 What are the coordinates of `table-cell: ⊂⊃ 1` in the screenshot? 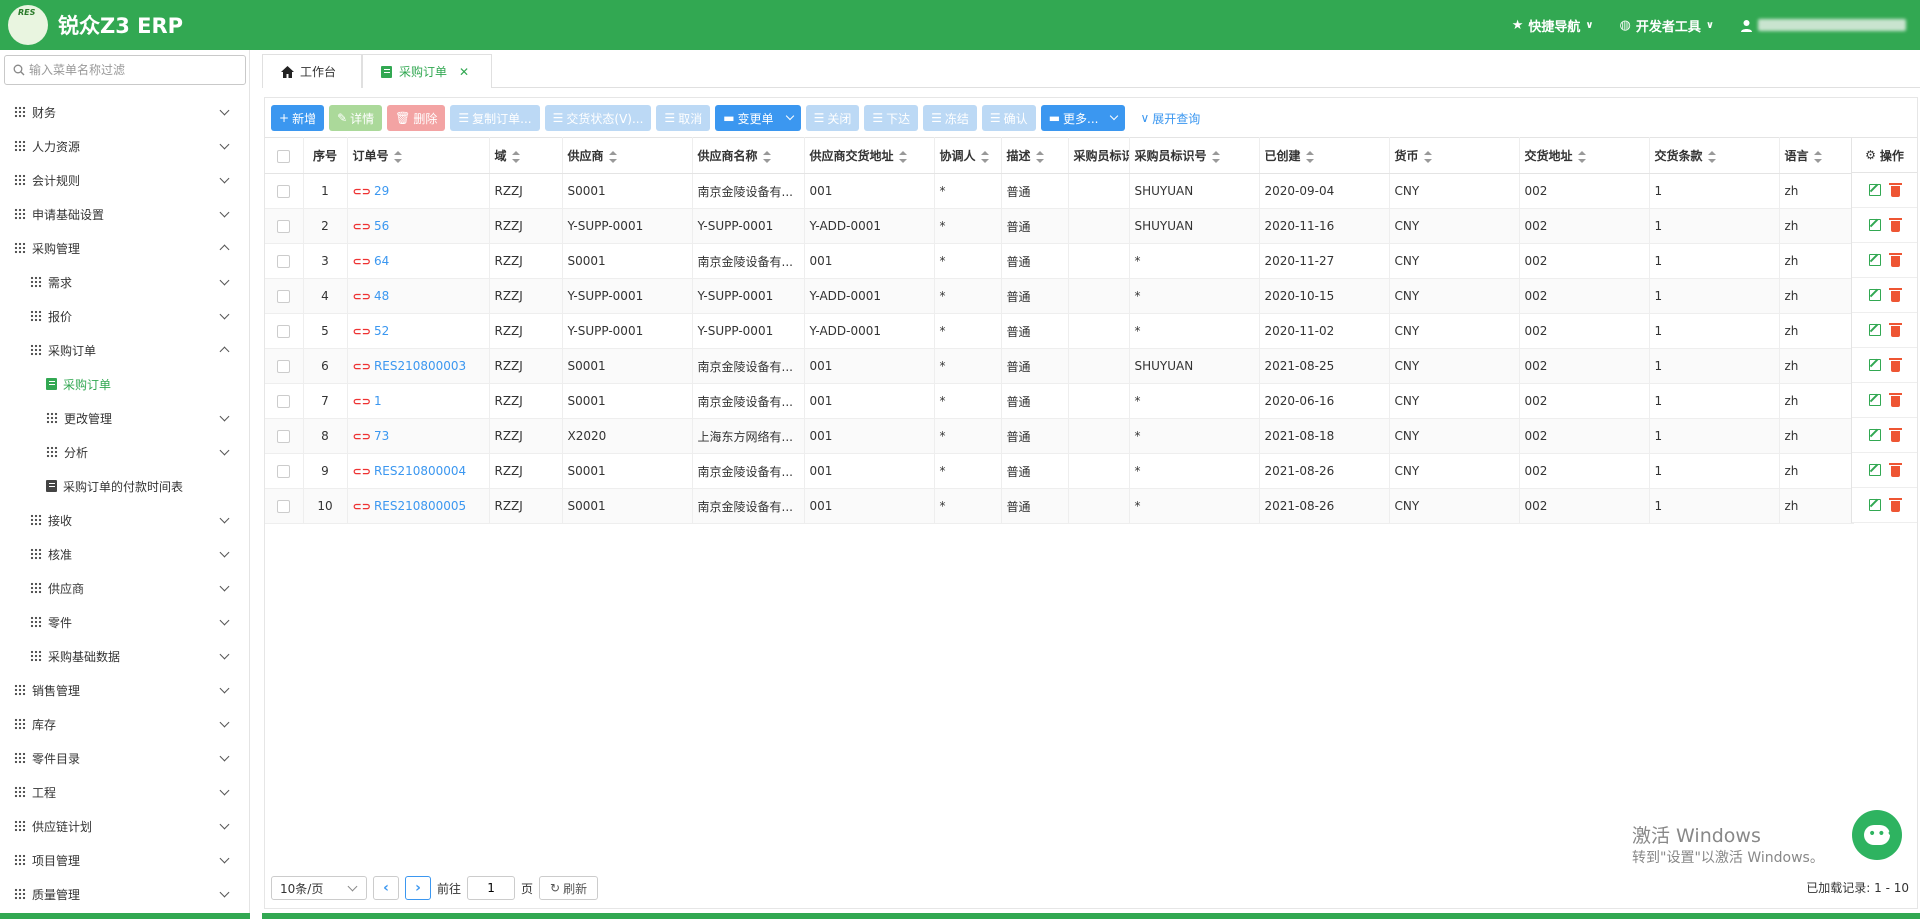 It's located at (418, 401).